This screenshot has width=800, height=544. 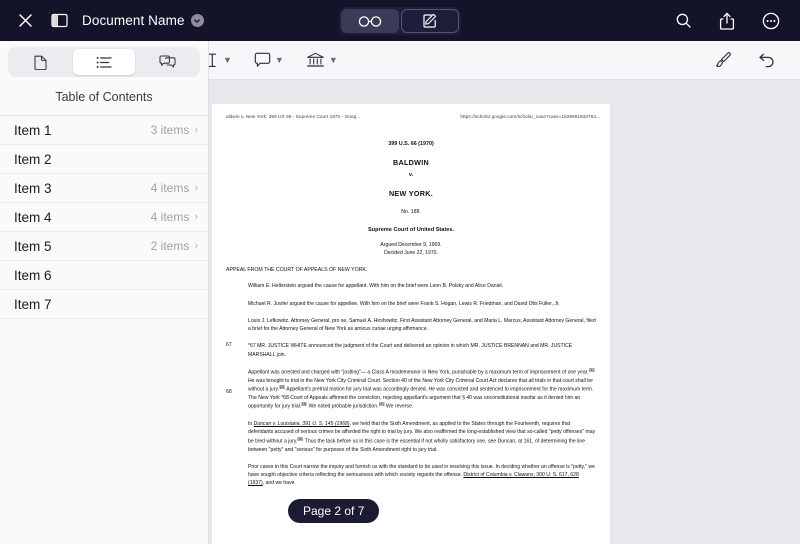 What do you see at coordinates (334, 511) in the screenshot?
I see `page-indicator: Page 2 of 7` at bounding box center [334, 511].